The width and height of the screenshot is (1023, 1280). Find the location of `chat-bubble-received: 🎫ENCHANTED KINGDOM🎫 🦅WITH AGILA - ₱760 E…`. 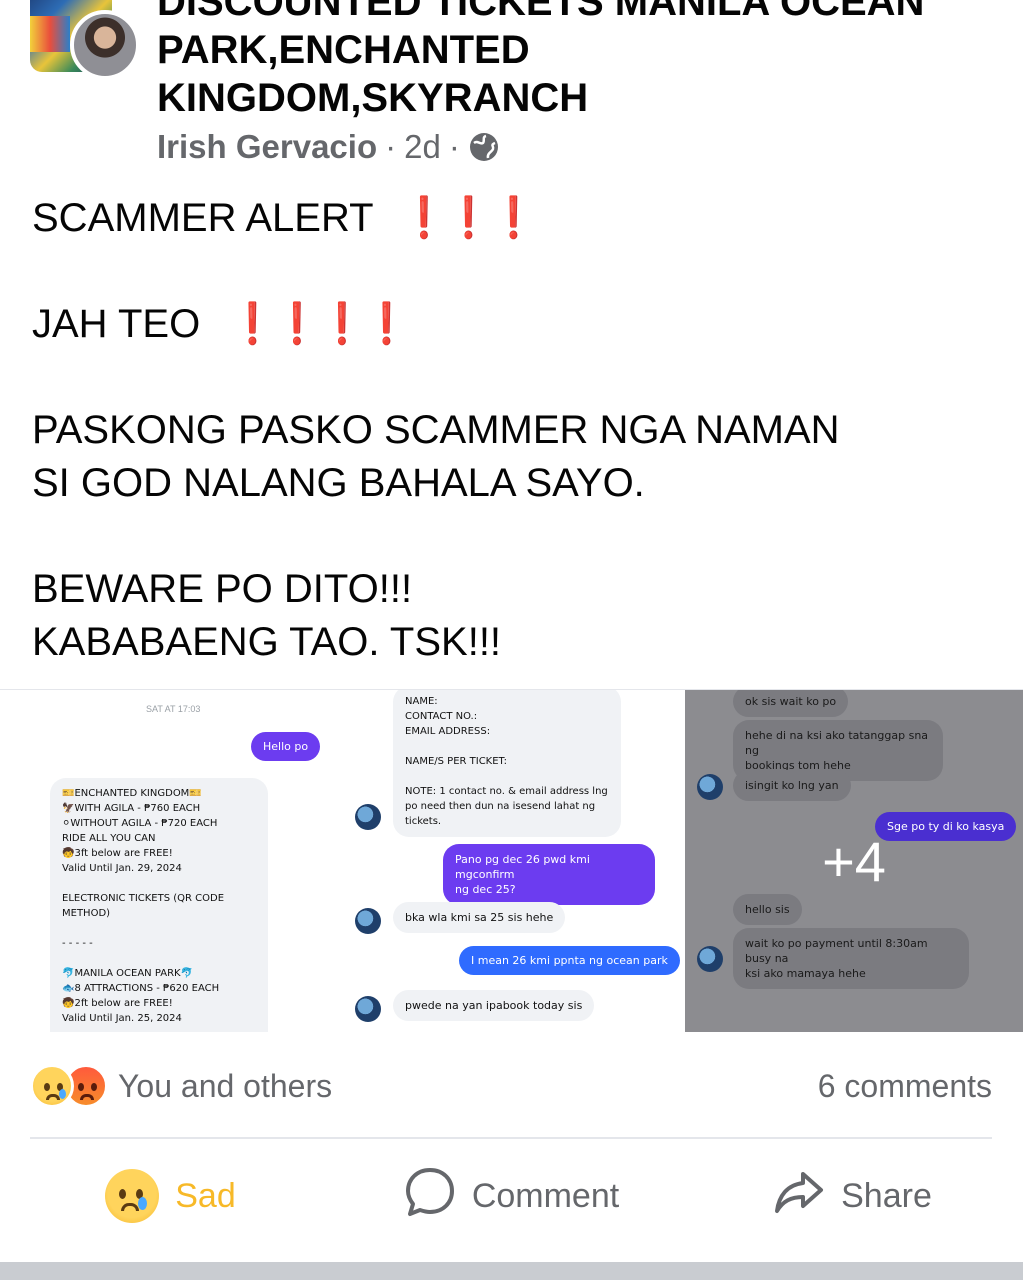

chat-bubble-received: 🎫ENCHANTED KINGDOM🎫 🦅WITH AGILA - ₱760 E… is located at coordinates (159, 905).